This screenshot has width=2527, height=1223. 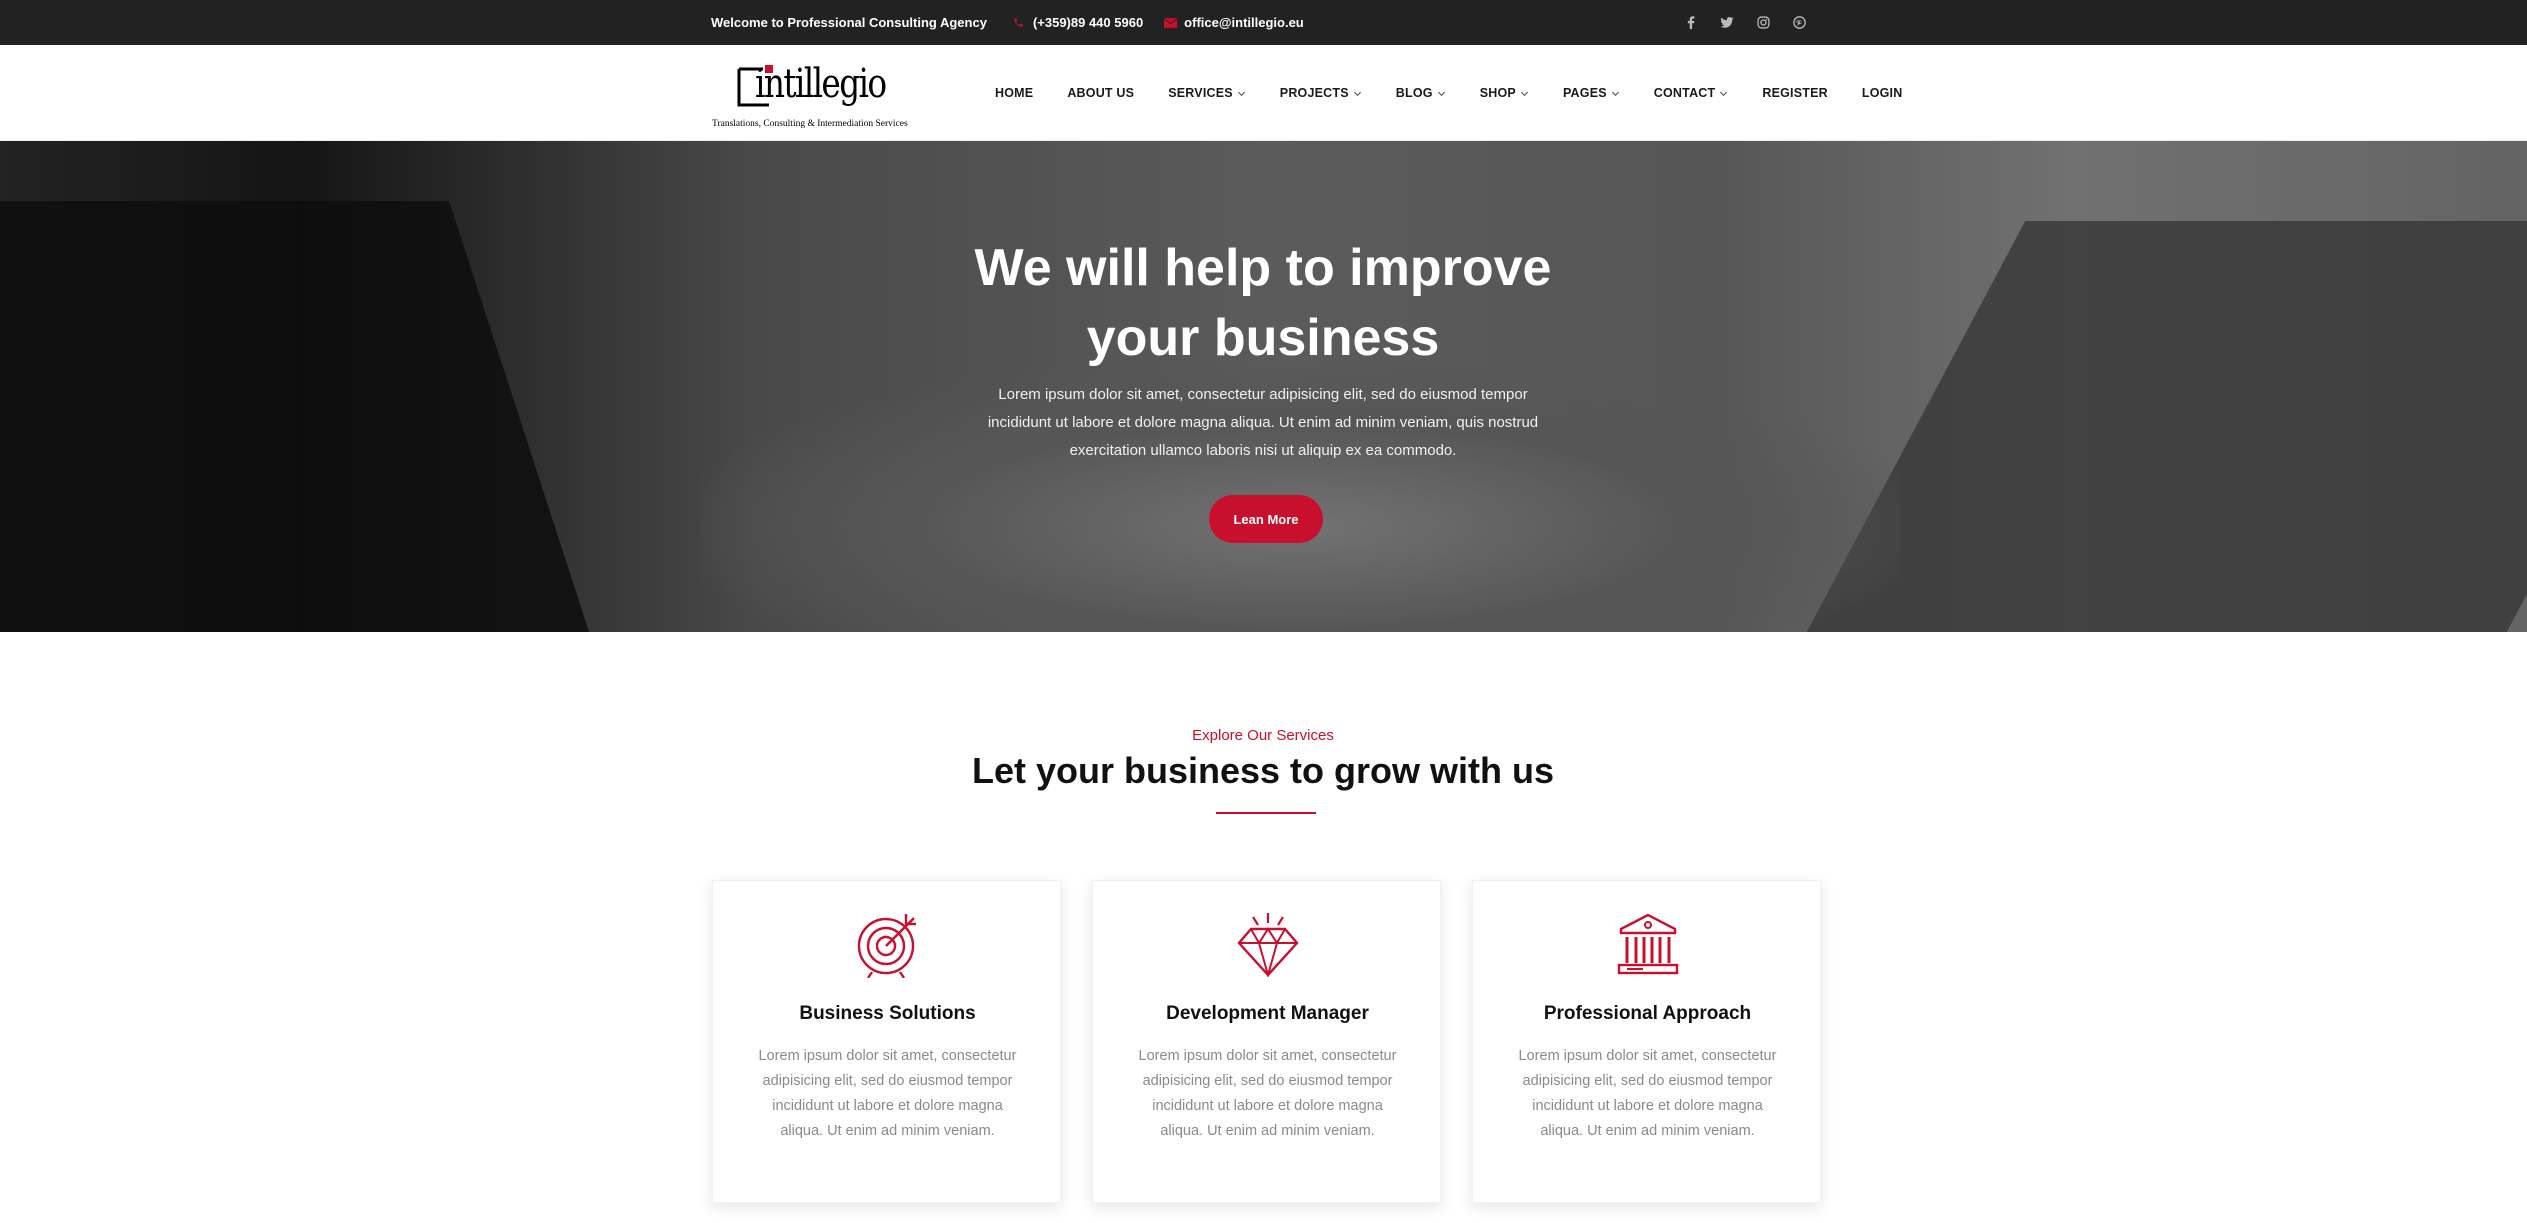 I want to click on nav-item-register: REGISTER, so click(x=1795, y=93).